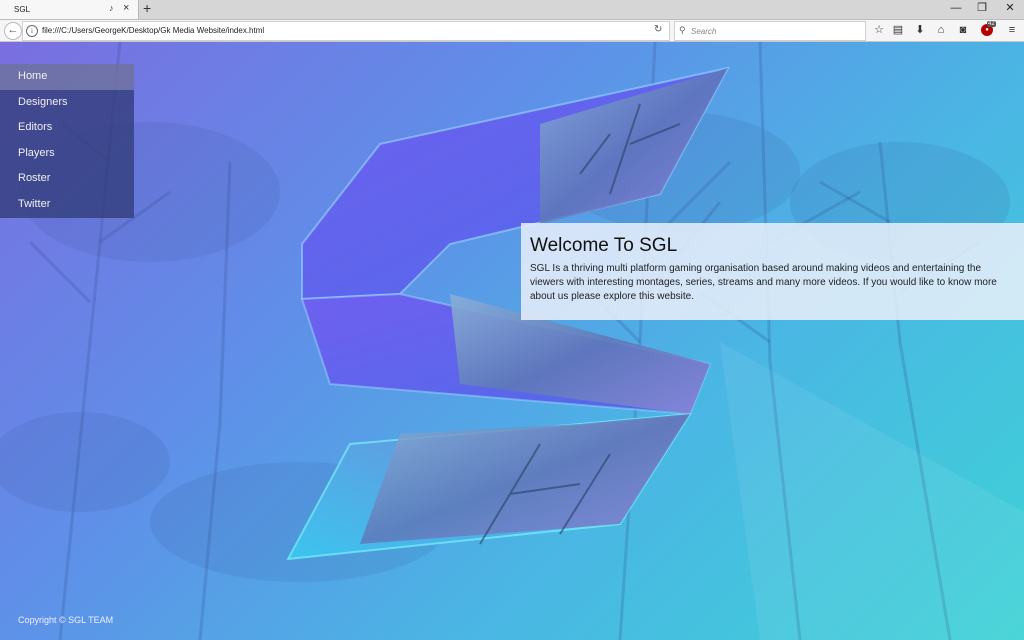 Image resolution: width=1024 pixels, height=640 pixels. What do you see at coordinates (1012, 30) in the screenshot?
I see `menu-icon: ≡` at bounding box center [1012, 30].